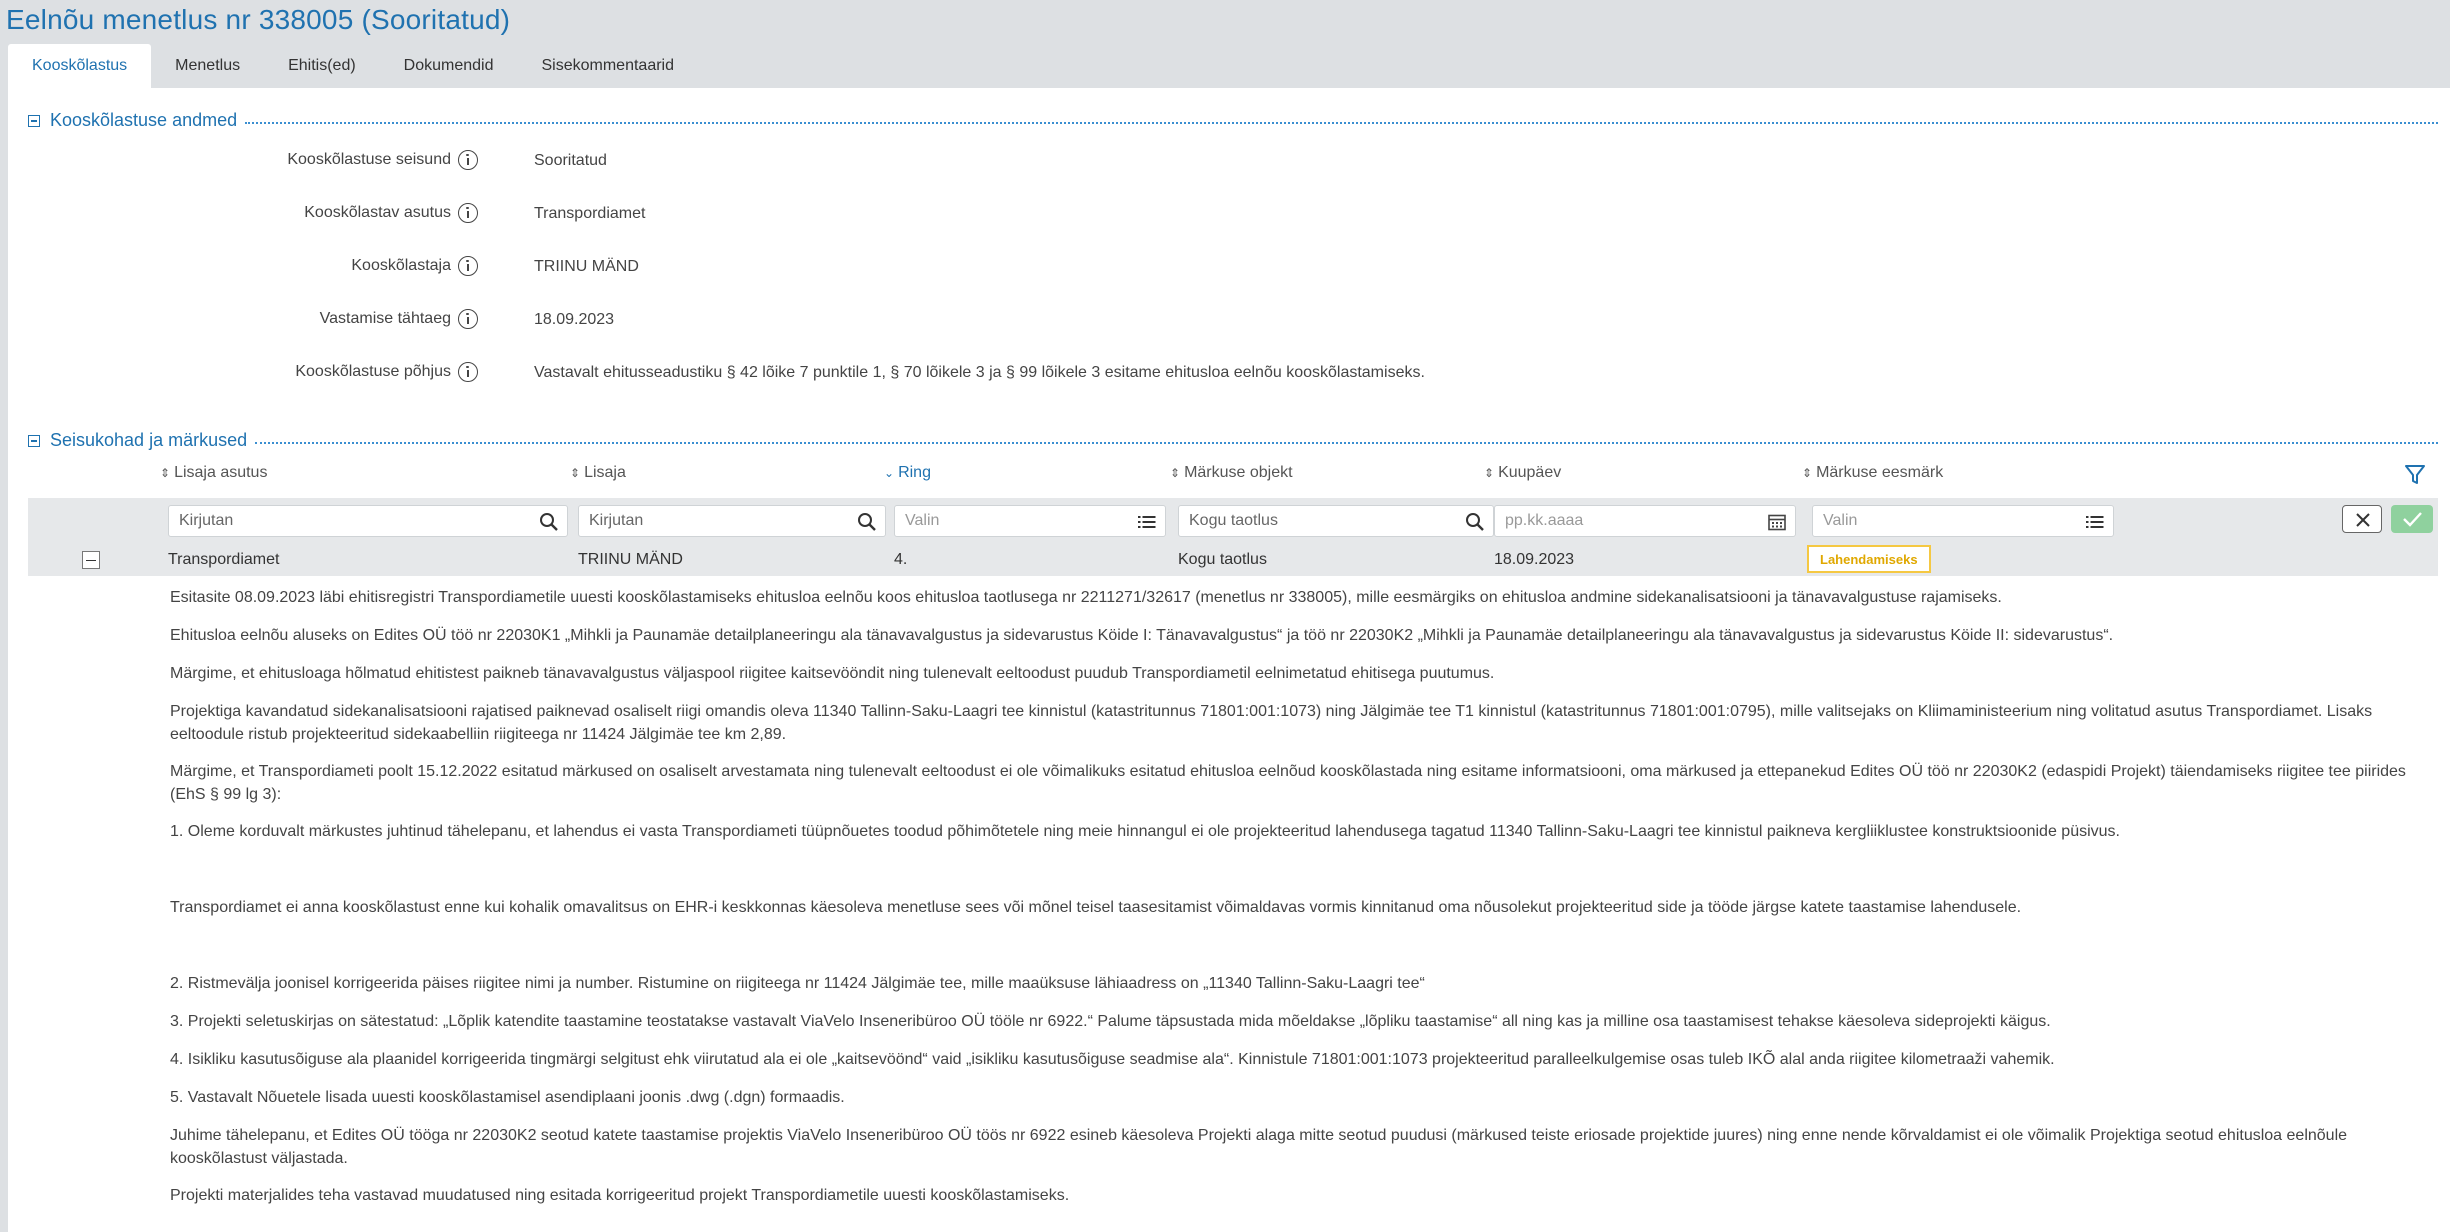  I want to click on tab-ehitised: Ehitis(ed), so click(322, 66).